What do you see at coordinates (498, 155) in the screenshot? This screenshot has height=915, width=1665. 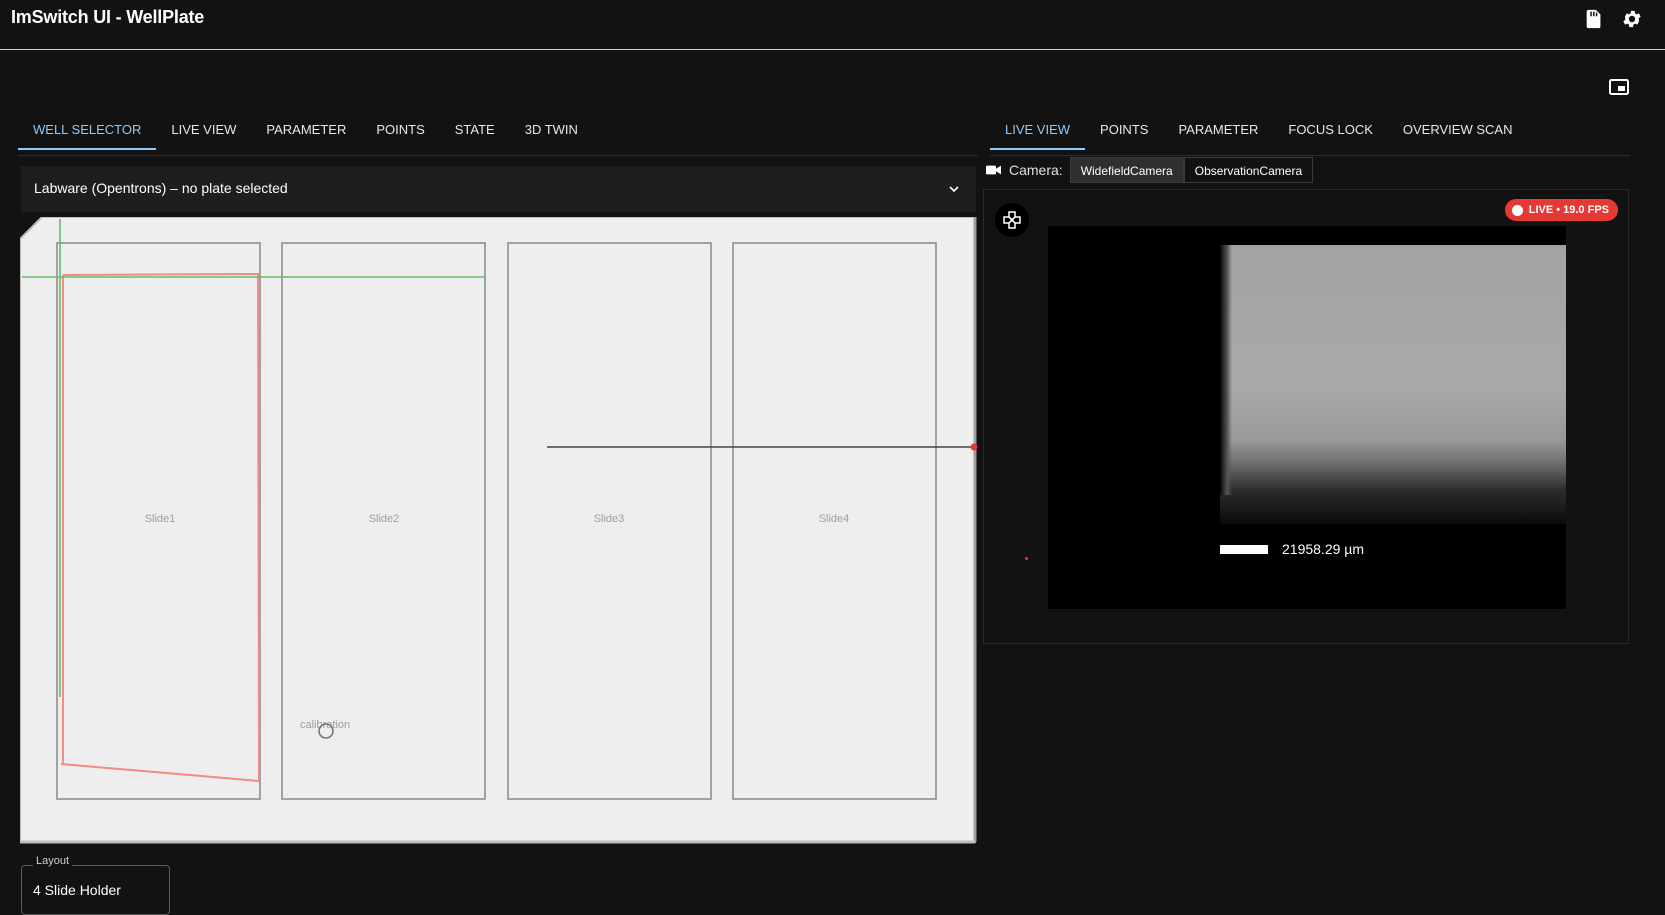 I see `left-tabs-divider` at bounding box center [498, 155].